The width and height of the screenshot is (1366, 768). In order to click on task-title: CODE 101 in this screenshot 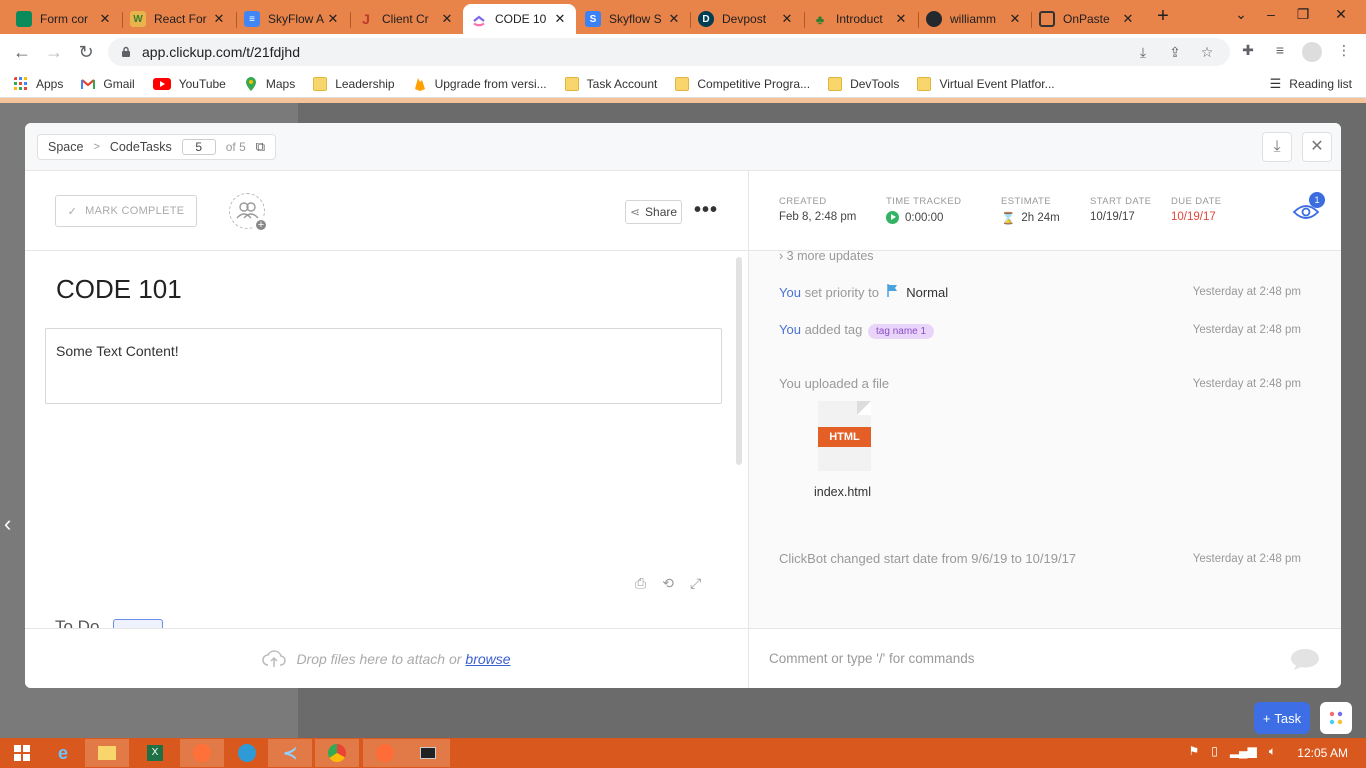, I will do `click(119, 289)`.